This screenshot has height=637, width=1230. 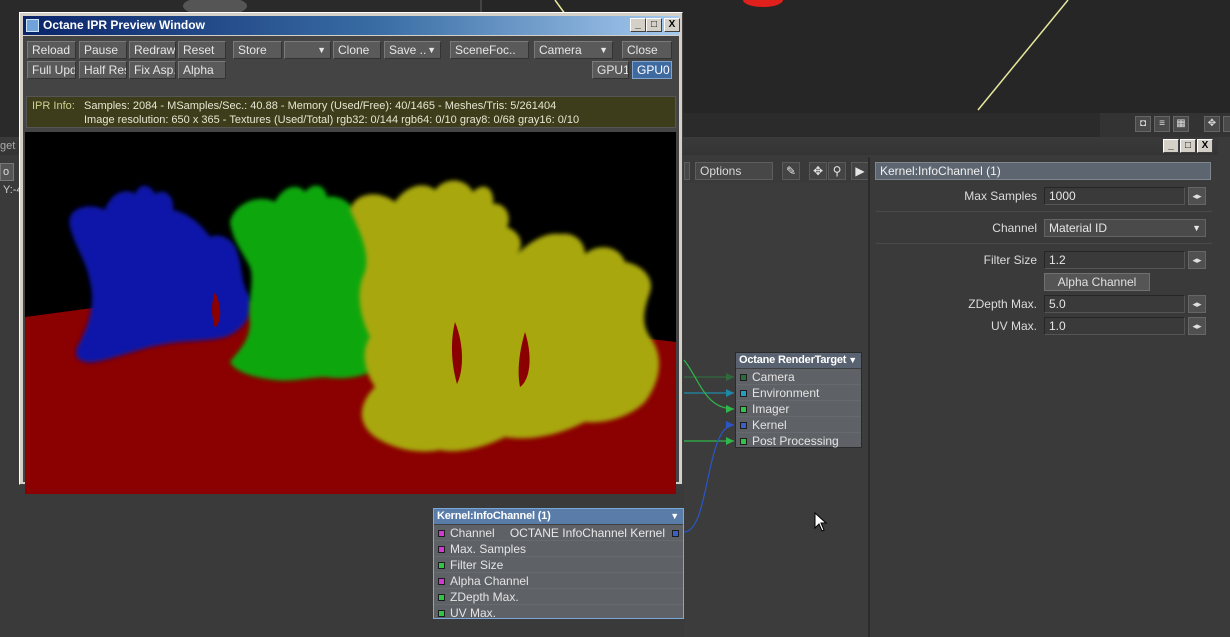 I want to click on camera-select-value: Camera, so click(x=560, y=50).